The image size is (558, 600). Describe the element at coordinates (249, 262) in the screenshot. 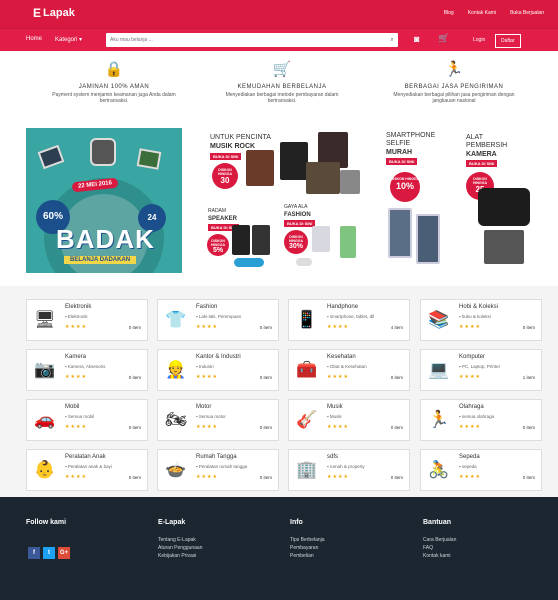

I see `speaker-image` at that location.